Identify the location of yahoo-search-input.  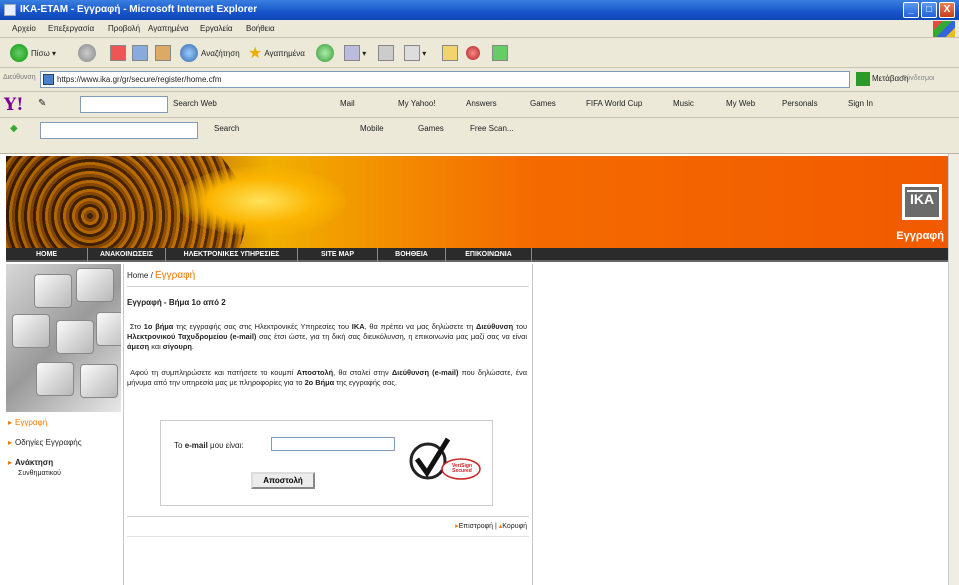
(124, 104).